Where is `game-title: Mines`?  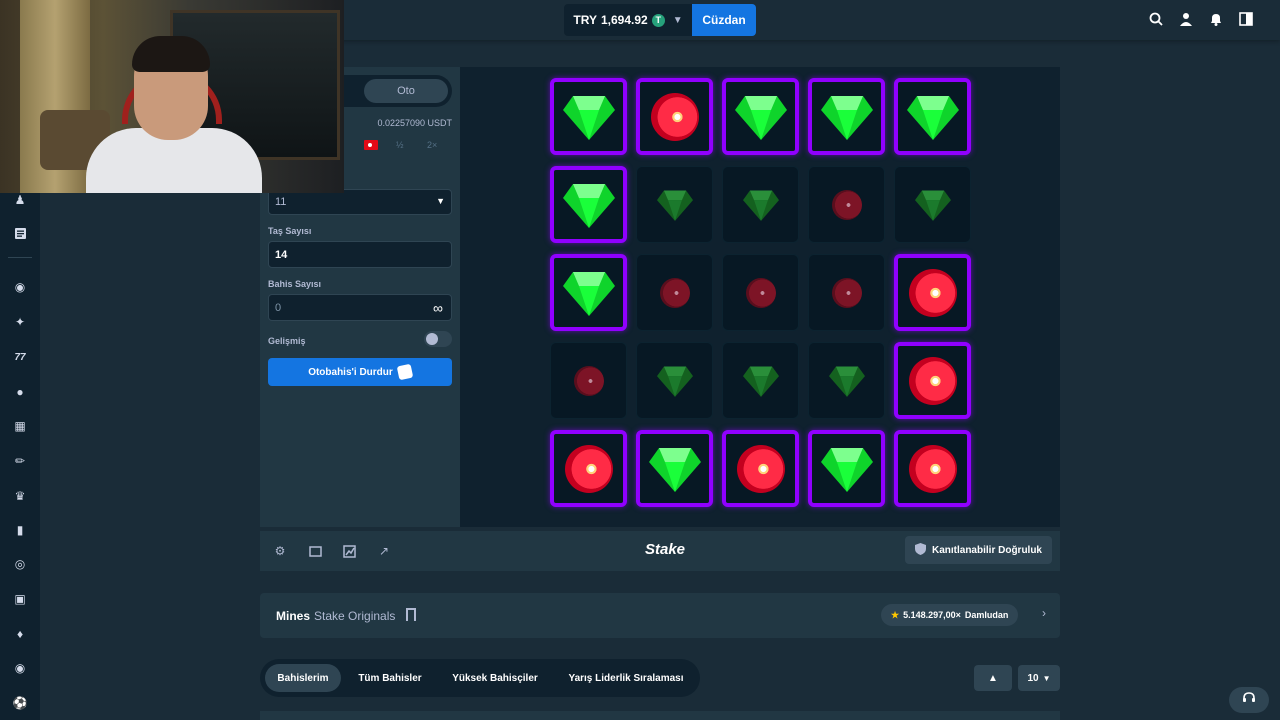 game-title: Mines is located at coordinates (293, 616).